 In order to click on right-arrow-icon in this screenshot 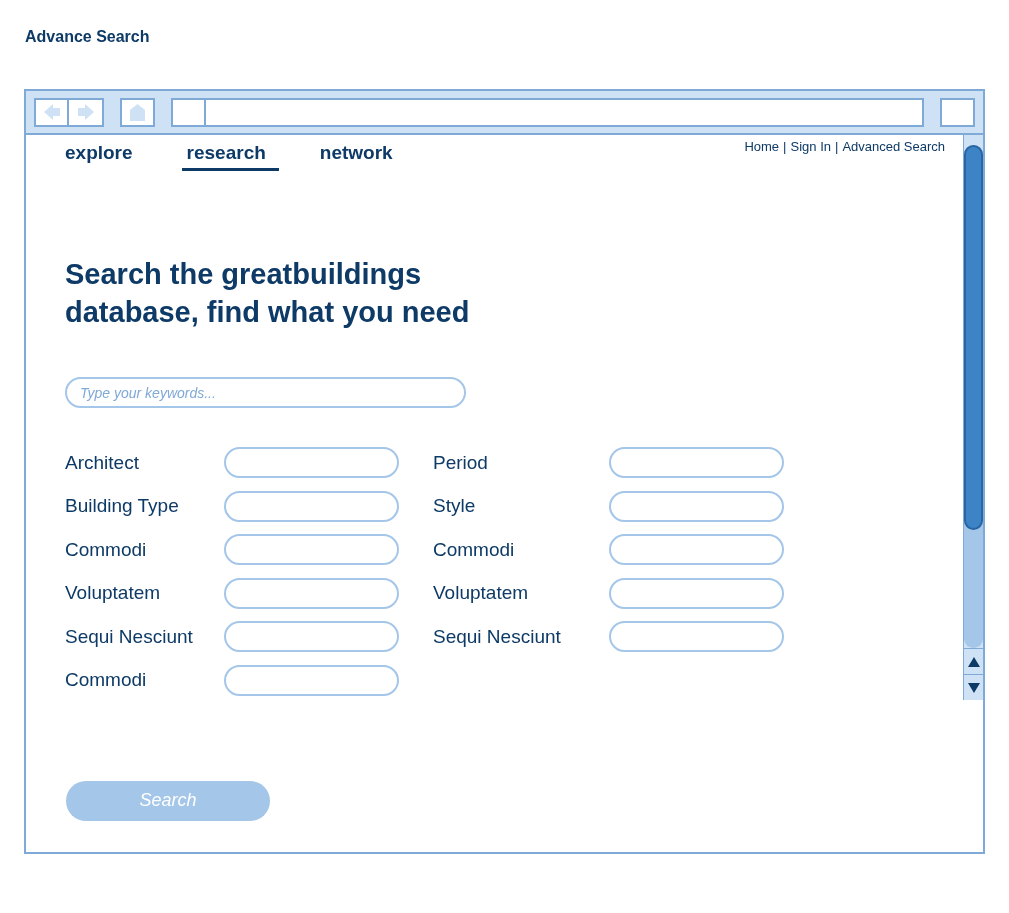, I will do `click(85, 112)`.